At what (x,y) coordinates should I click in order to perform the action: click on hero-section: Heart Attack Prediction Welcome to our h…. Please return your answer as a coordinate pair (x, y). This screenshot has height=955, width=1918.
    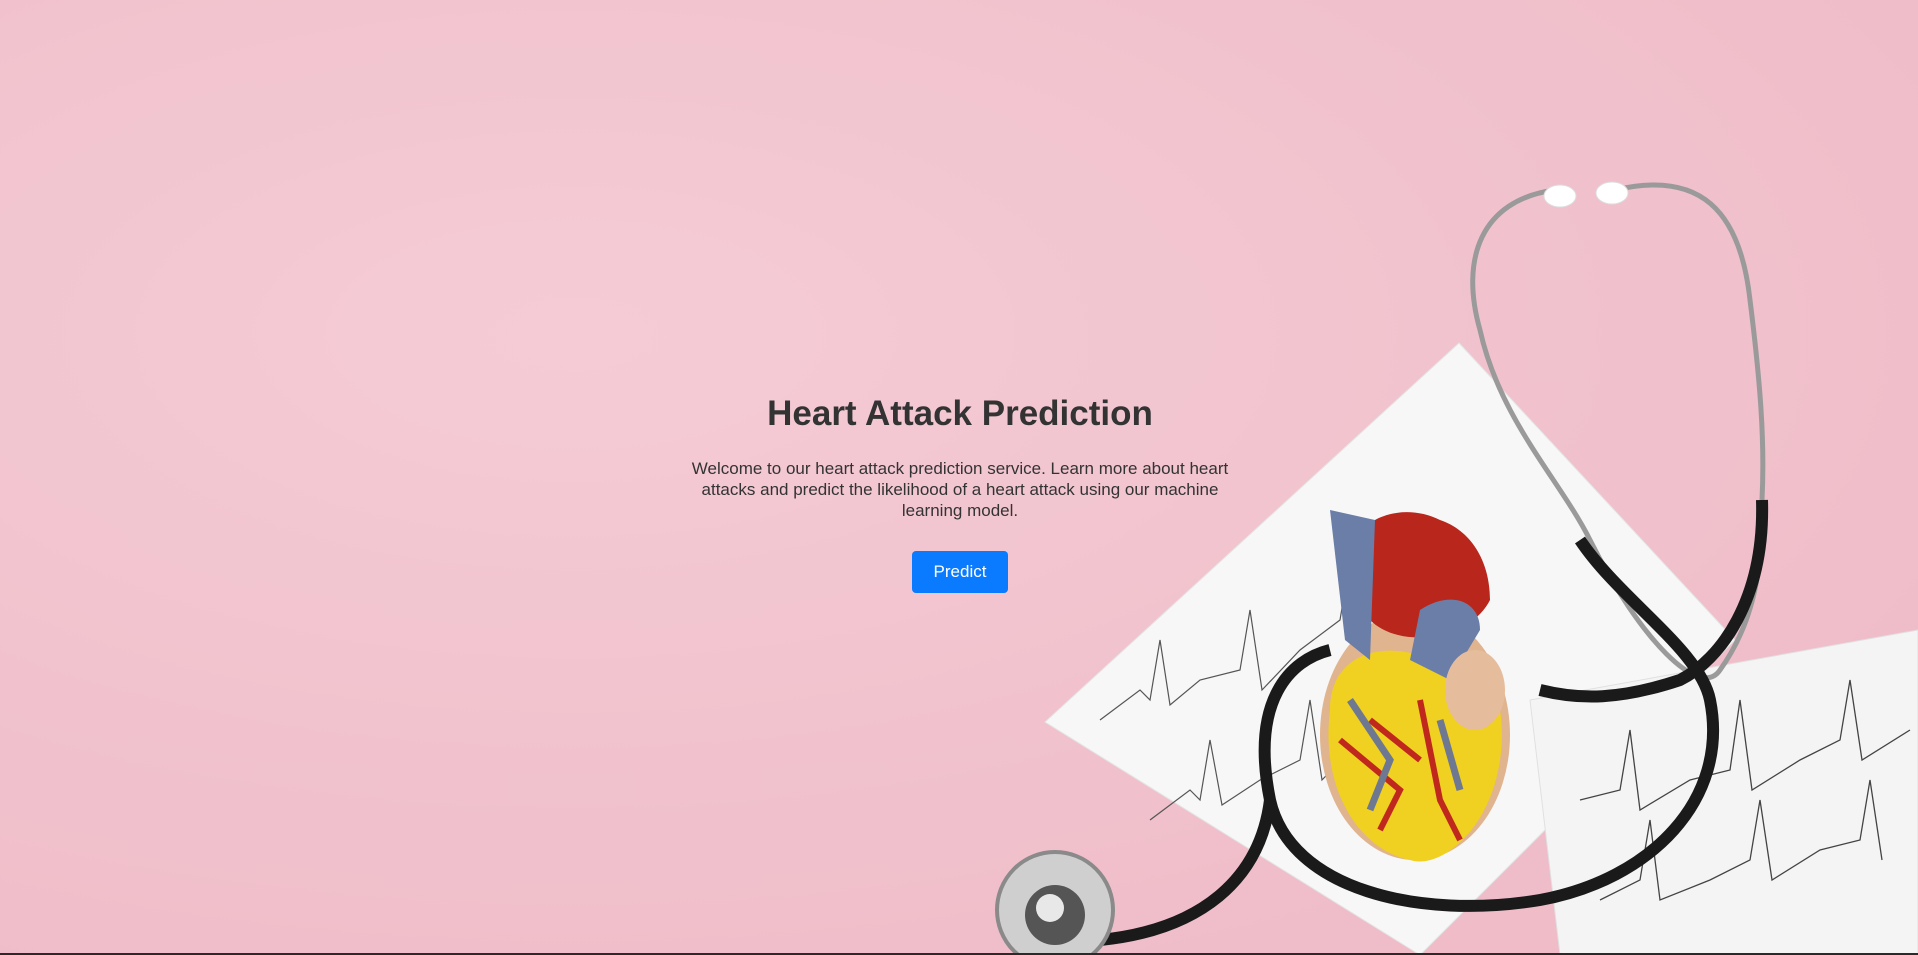
    Looking at the image, I should click on (960, 491).